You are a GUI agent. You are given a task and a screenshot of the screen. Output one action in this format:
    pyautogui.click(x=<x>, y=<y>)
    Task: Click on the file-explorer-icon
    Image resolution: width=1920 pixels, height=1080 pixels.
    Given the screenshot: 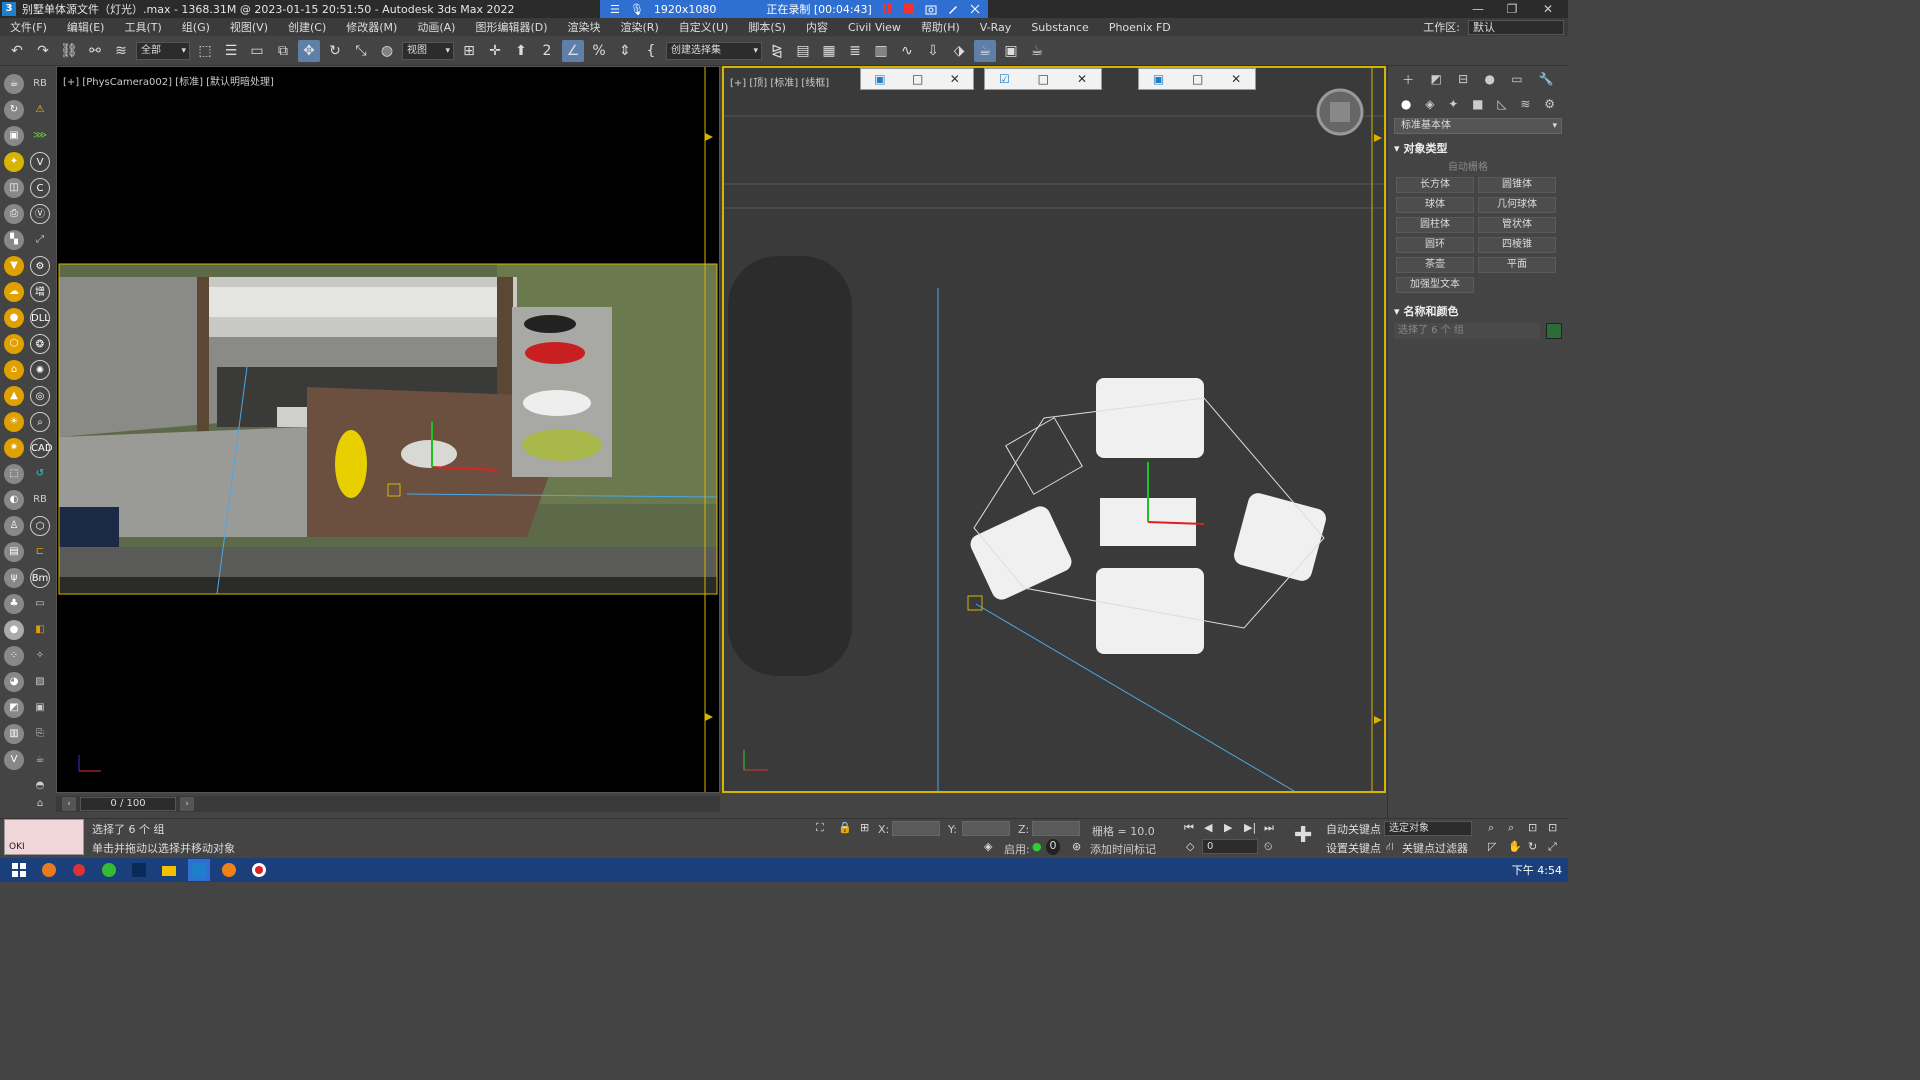 What is the action you would take?
    pyautogui.click(x=169, y=870)
    